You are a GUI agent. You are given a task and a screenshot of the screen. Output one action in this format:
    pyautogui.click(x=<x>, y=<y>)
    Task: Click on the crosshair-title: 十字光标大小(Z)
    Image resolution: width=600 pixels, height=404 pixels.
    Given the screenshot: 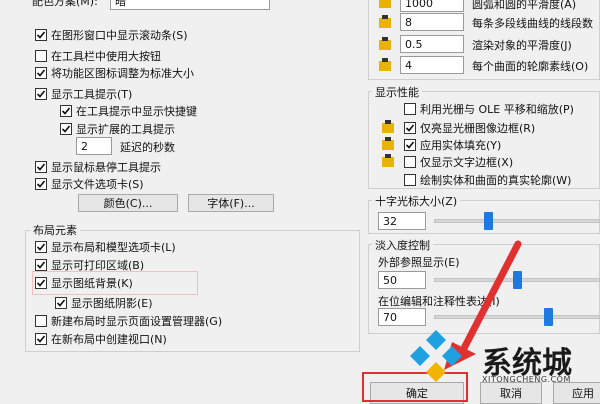 What is the action you would take?
    pyautogui.click(x=416, y=201)
    